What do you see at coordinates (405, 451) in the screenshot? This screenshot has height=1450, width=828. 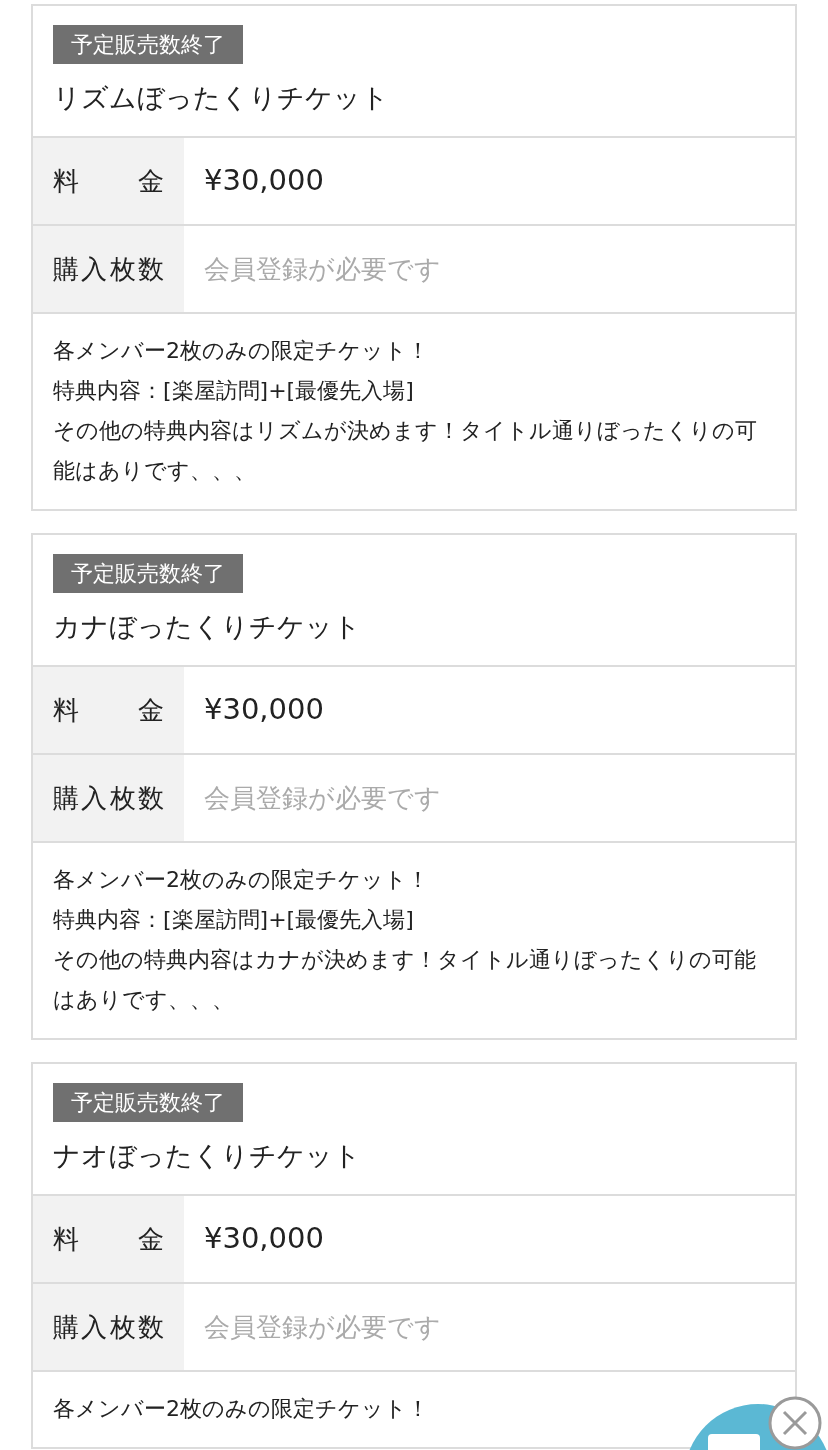 I see `description-text: その他の特典内容はリズムが決めます！タイトル通りぼったくりの可能はありです、、、` at bounding box center [405, 451].